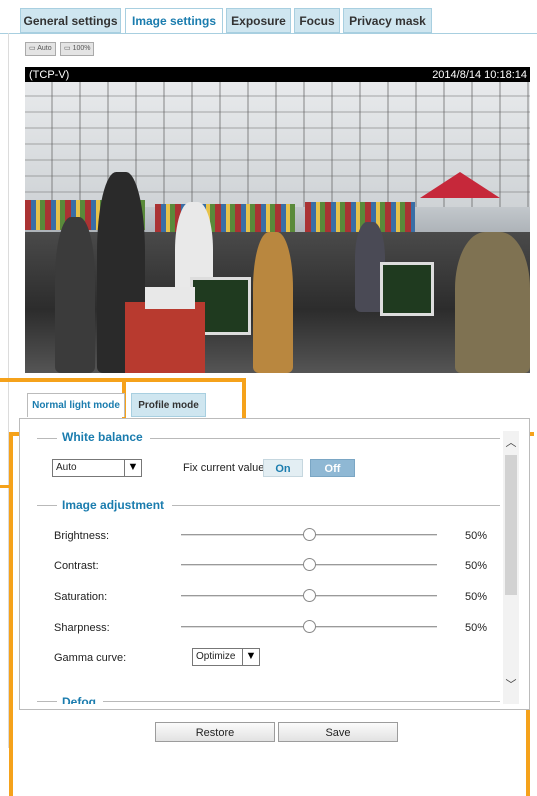 Image resolution: width=537 pixels, height=796 pixels. I want to click on defog-heading: Defog, so click(79, 699).